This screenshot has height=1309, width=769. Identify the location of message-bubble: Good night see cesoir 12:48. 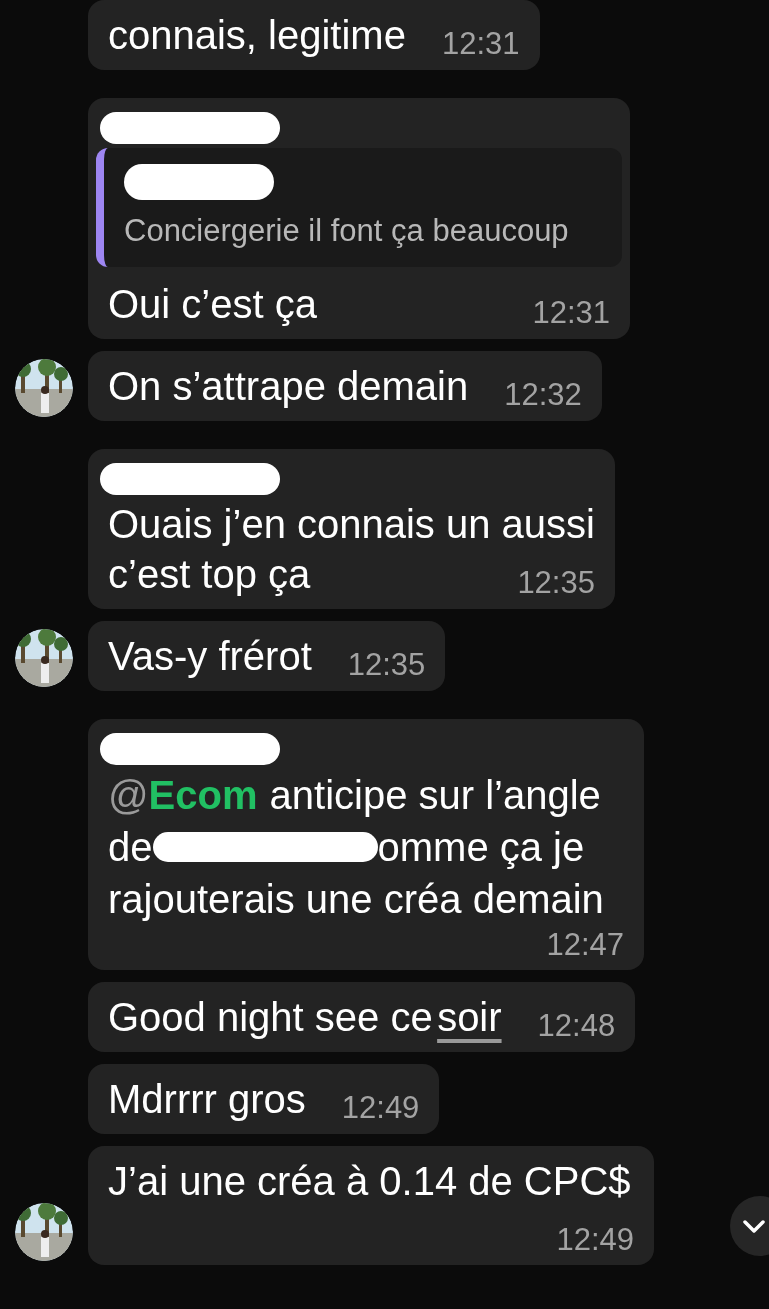
(362, 1016).